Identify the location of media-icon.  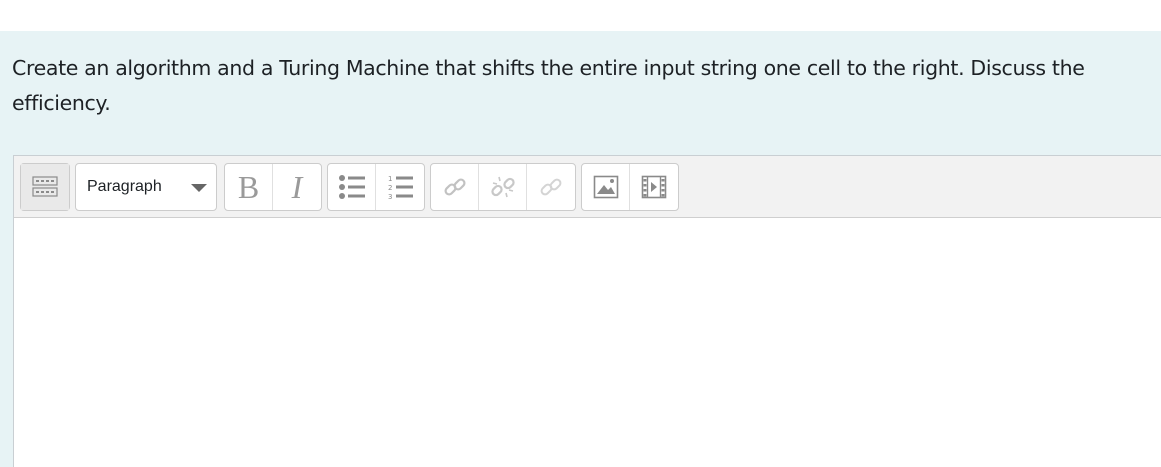
(654, 187).